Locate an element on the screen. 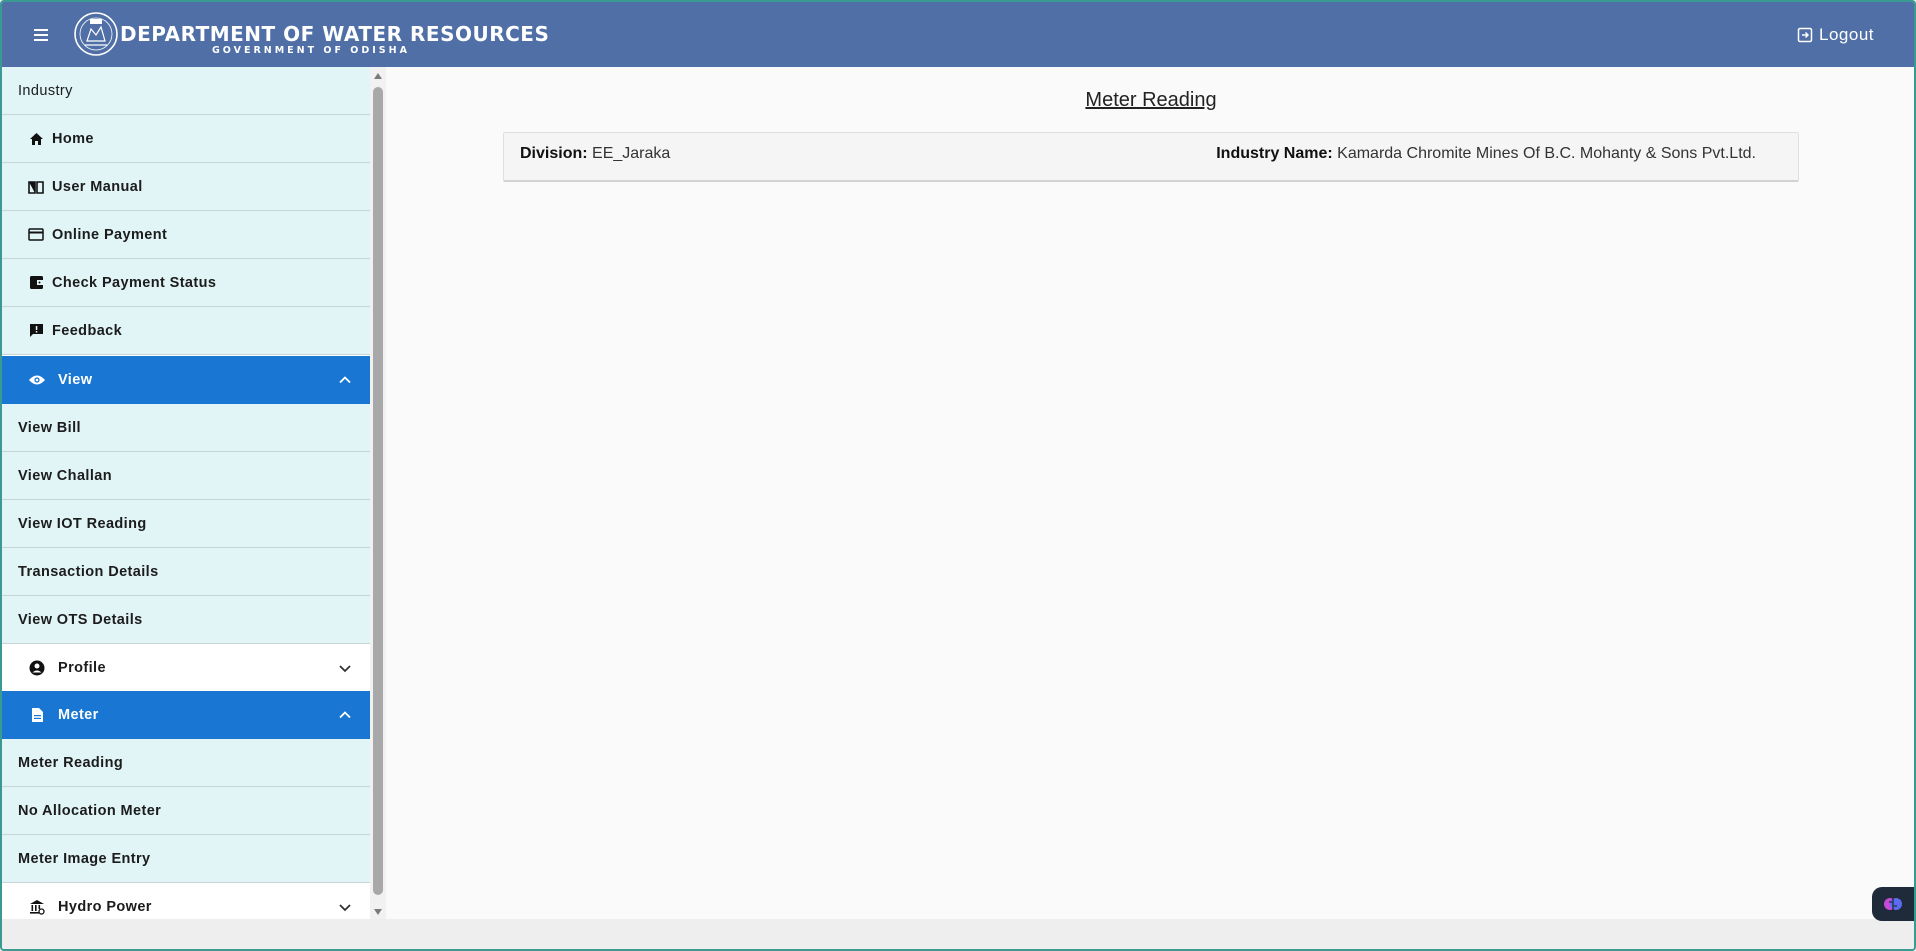  sidebar-item-label: Home is located at coordinates (73, 138).